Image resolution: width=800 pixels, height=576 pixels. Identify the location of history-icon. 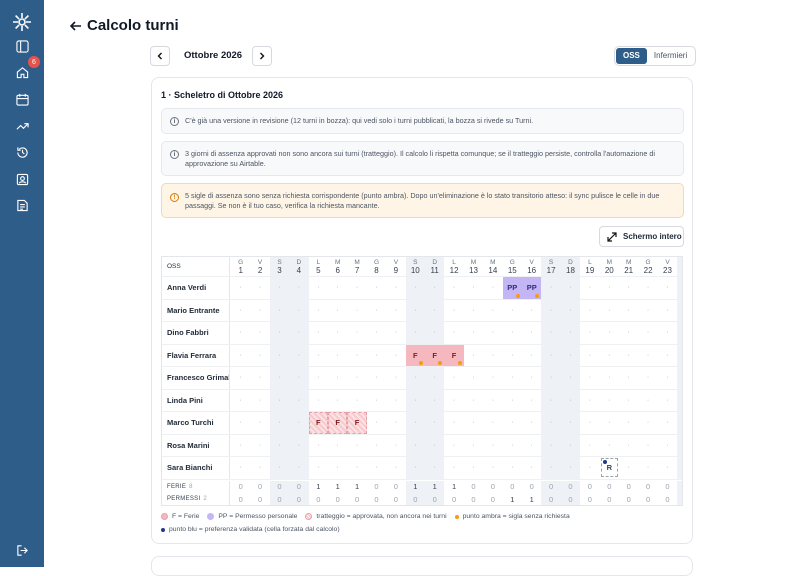
(22, 152).